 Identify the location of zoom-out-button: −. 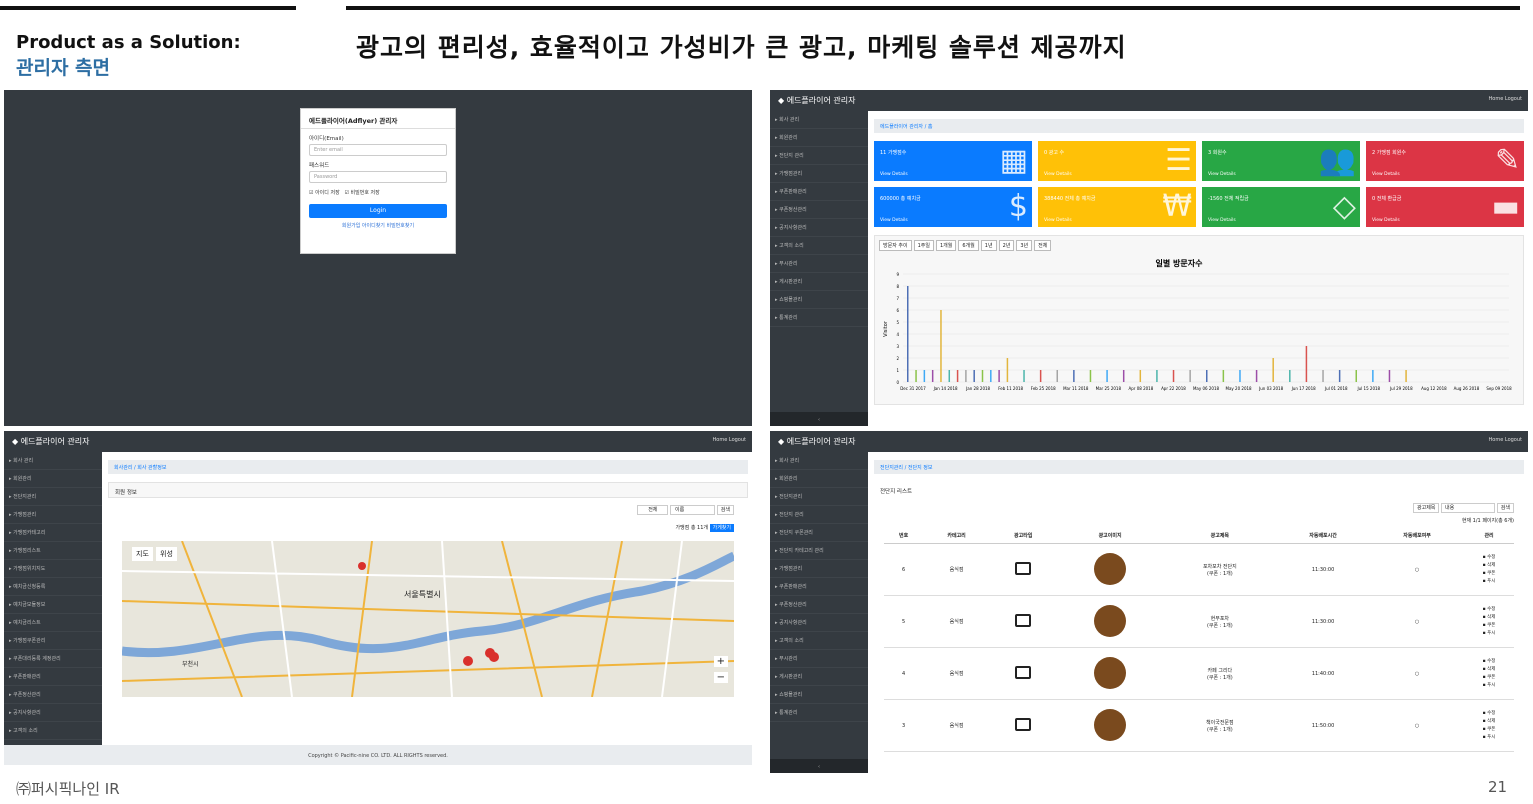
(720, 677).